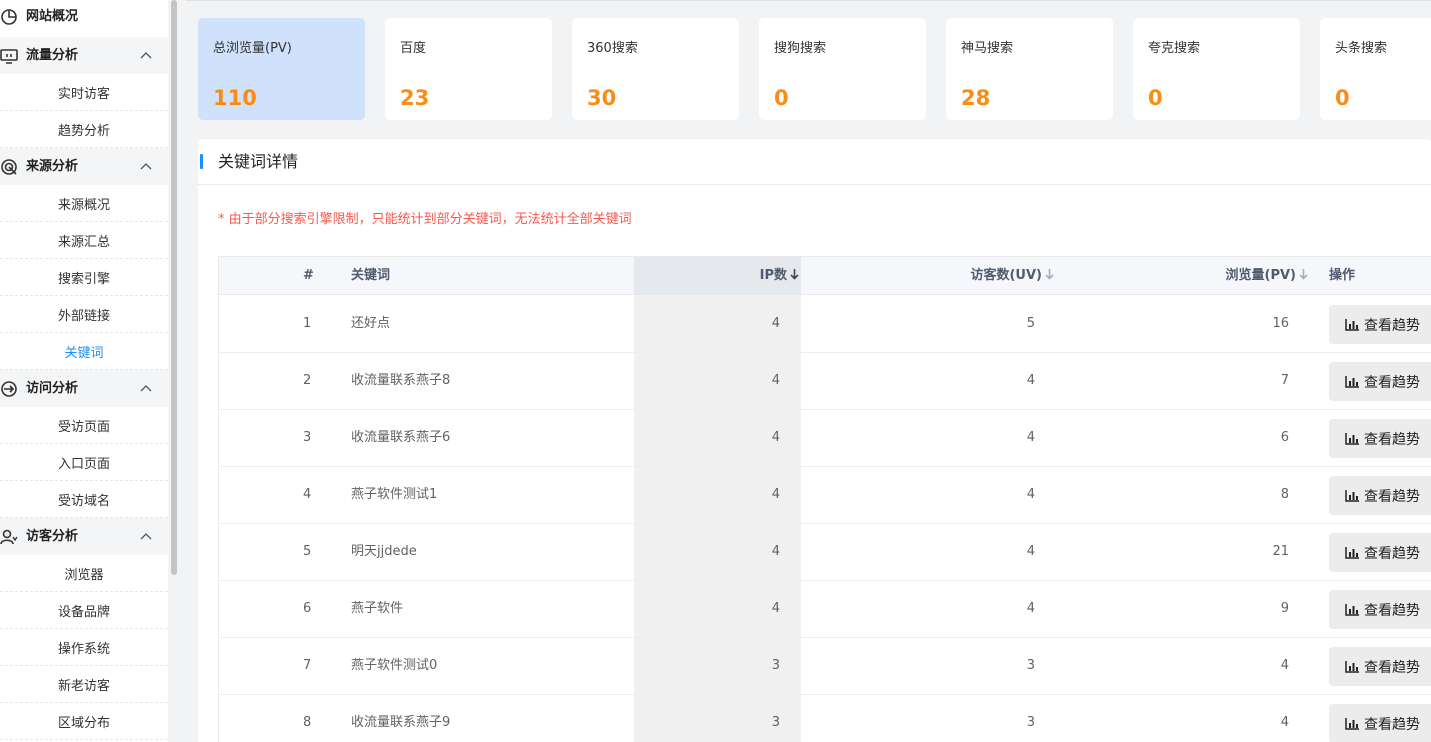 The height and width of the screenshot is (742, 1431). What do you see at coordinates (84, 536) in the screenshot?
I see `sidebar-group: 访客分析` at bounding box center [84, 536].